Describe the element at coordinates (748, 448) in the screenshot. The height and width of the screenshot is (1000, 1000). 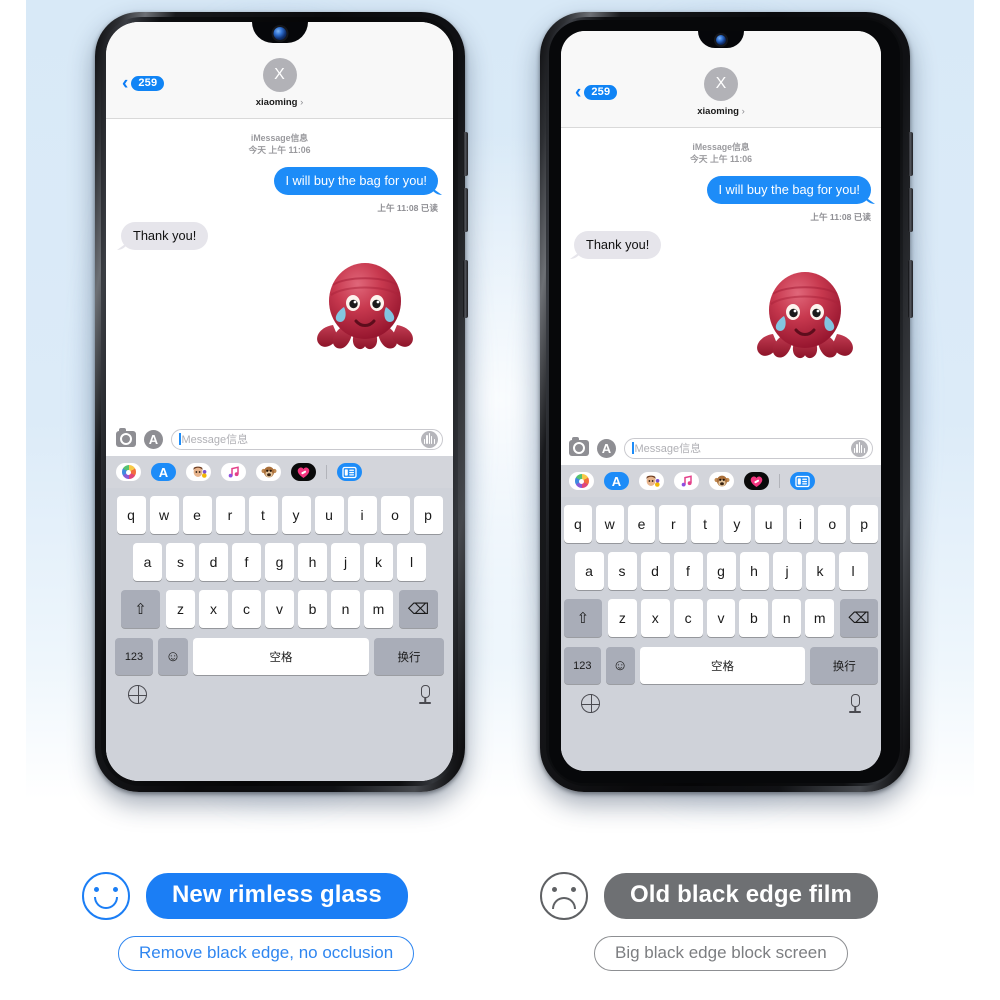
I see `message-input-field-right: Message信息` at that location.